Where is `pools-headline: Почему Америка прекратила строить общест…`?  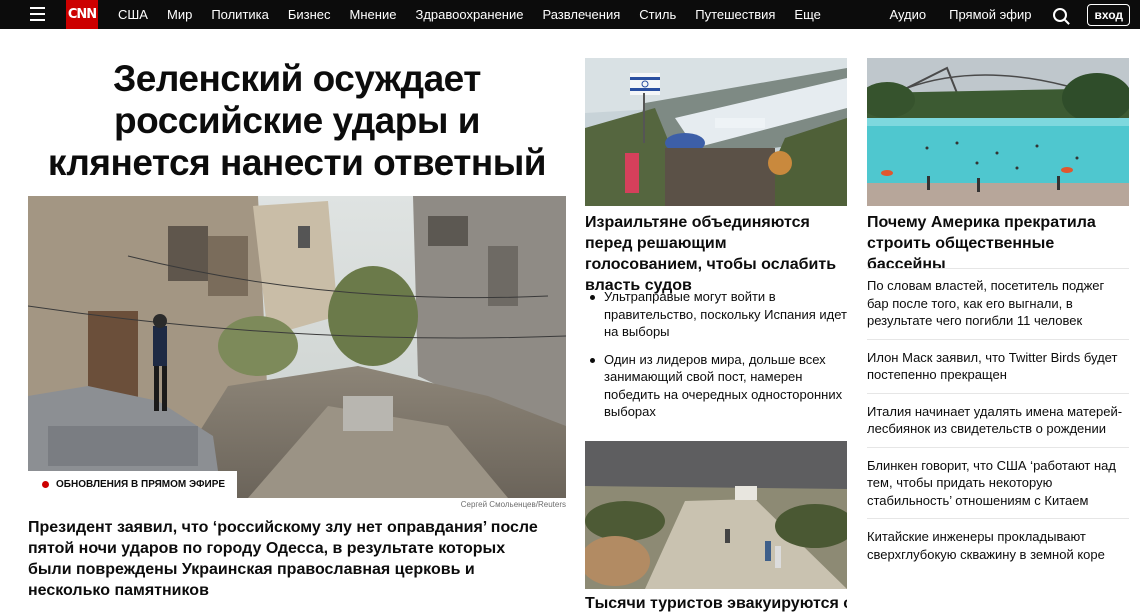 pools-headline: Почему Америка прекратила строить общест… is located at coordinates (998, 243).